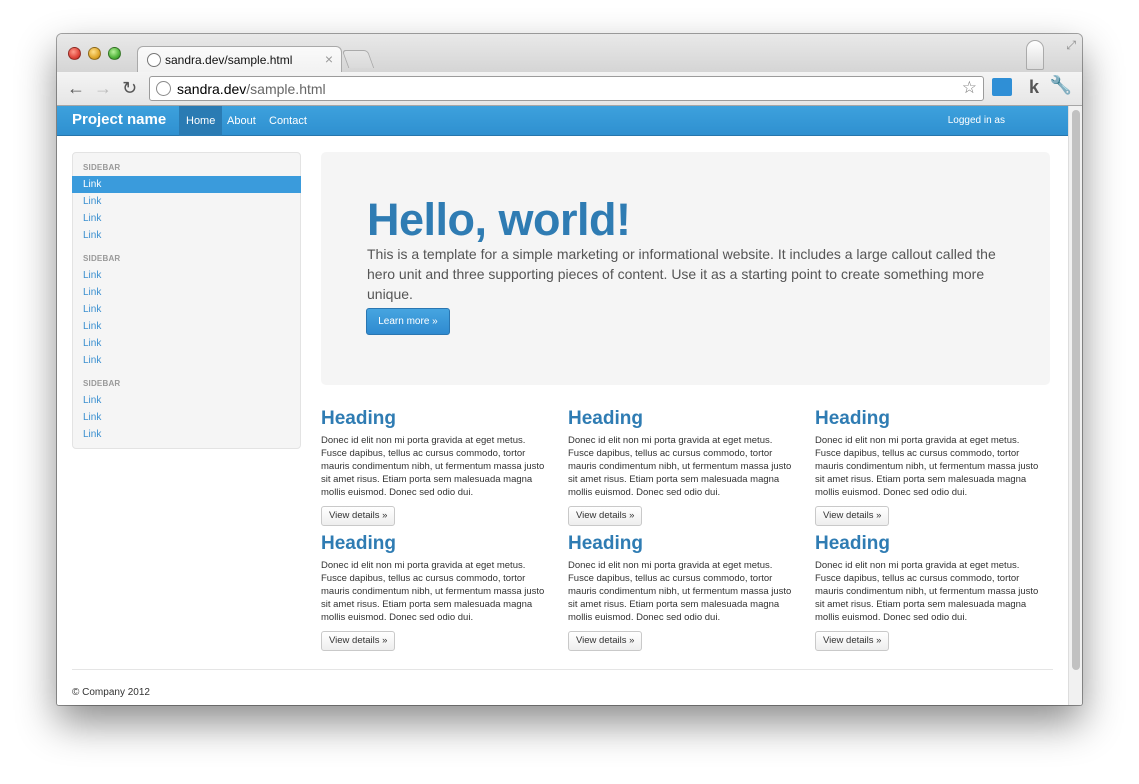 The image size is (1139, 784). What do you see at coordinates (1035, 55) in the screenshot?
I see `profile-icon` at bounding box center [1035, 55].